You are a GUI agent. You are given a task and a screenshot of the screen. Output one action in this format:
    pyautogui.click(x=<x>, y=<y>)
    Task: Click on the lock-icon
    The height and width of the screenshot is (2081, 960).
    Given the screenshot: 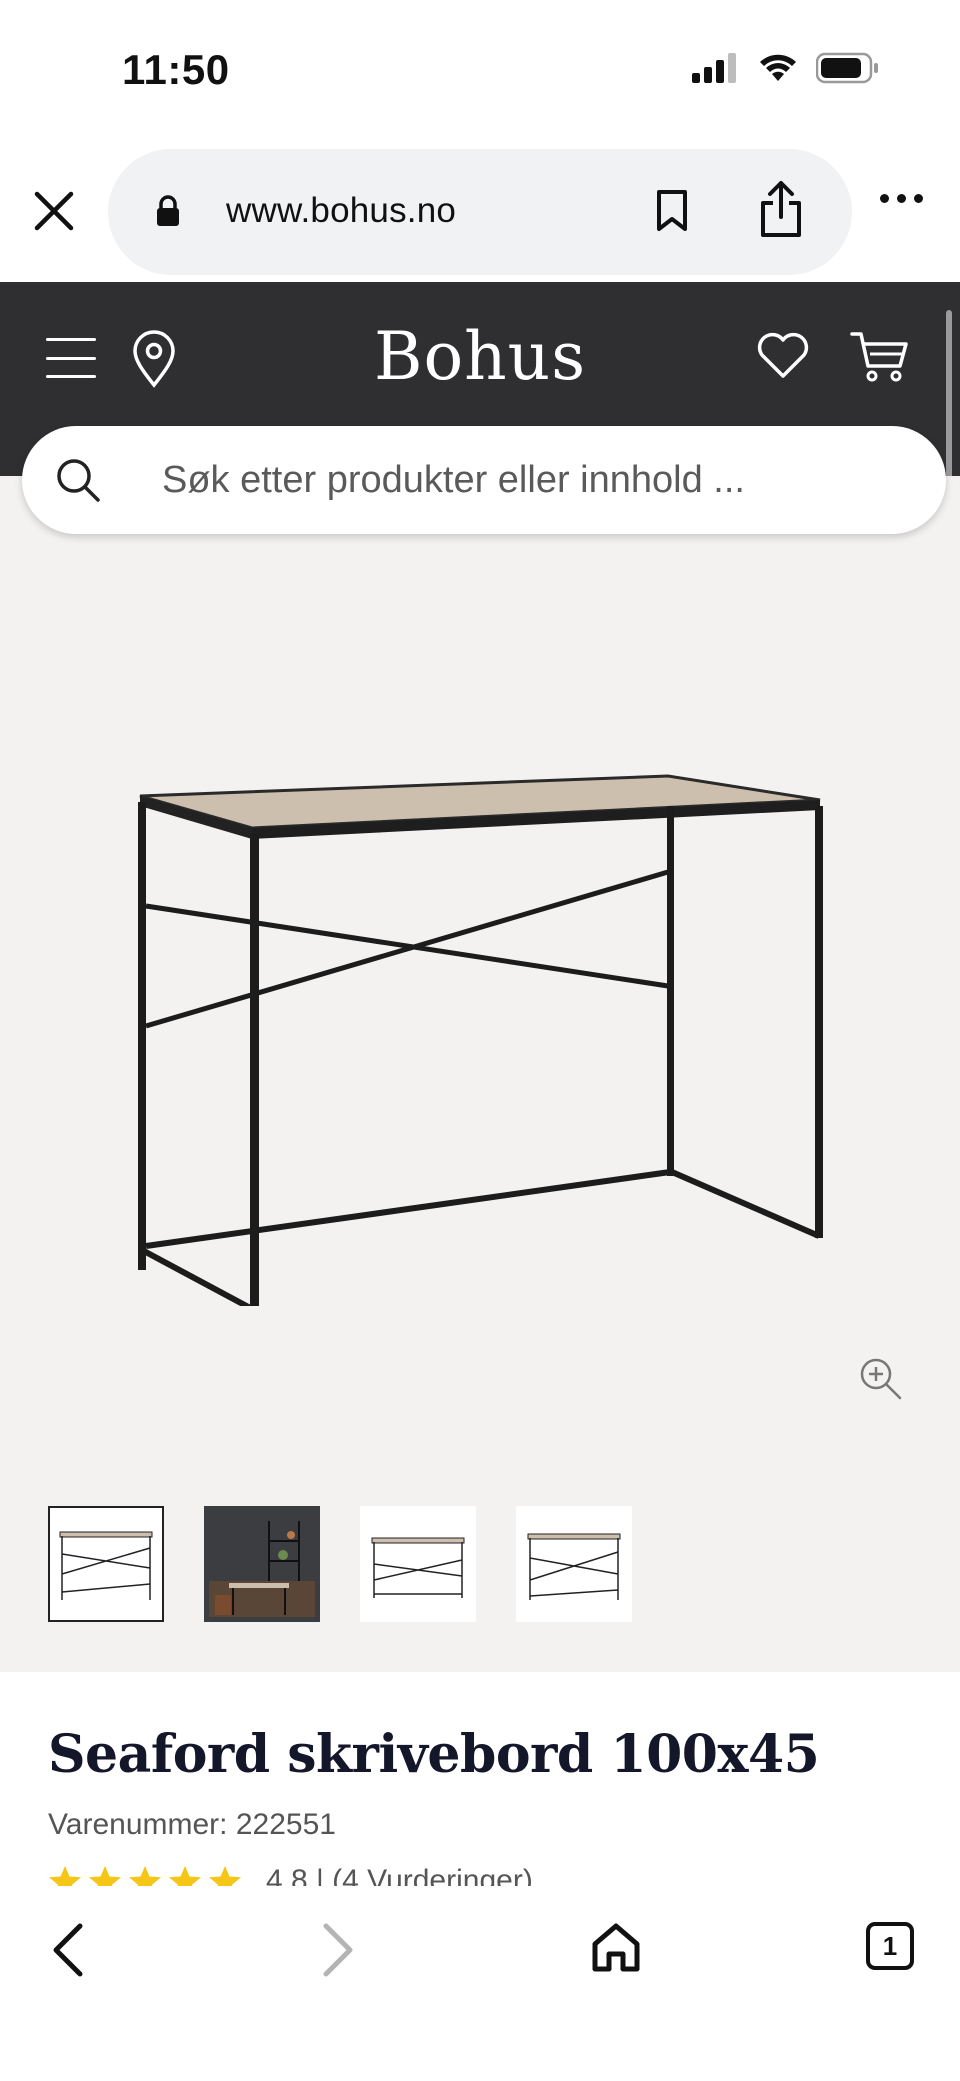 What is the action you would take?
    pyautogui.click(x=168, y=210)
    